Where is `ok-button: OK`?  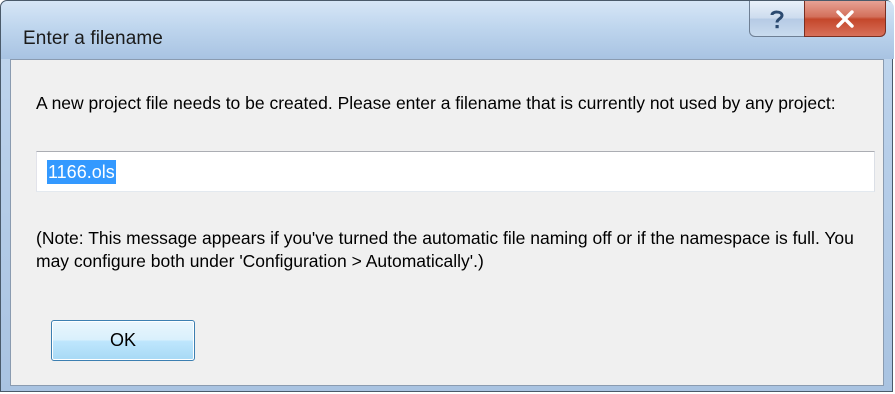 ok-button: OK is located at coordinates (123, 340).